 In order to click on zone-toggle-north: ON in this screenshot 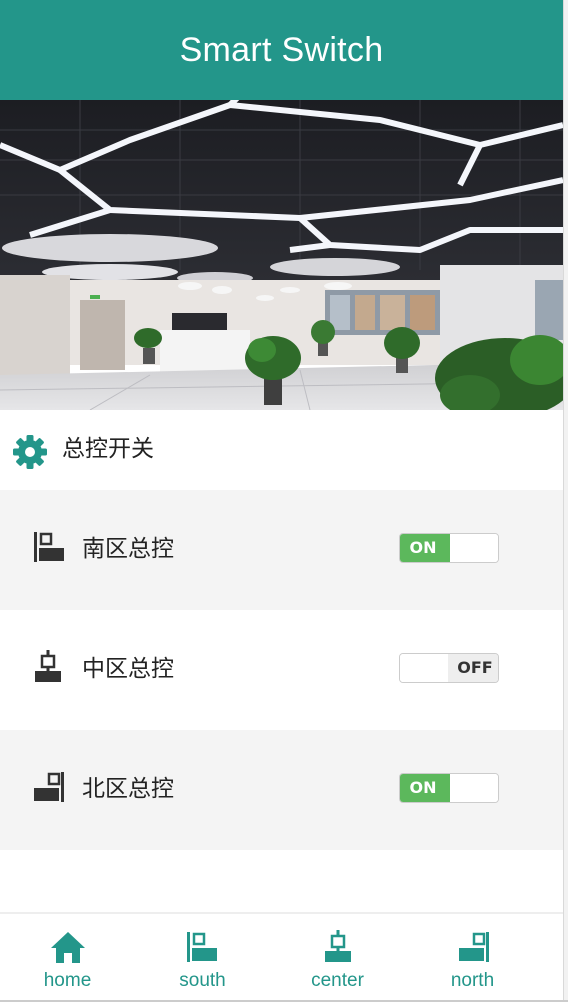, I will do `click(449, 788)`.